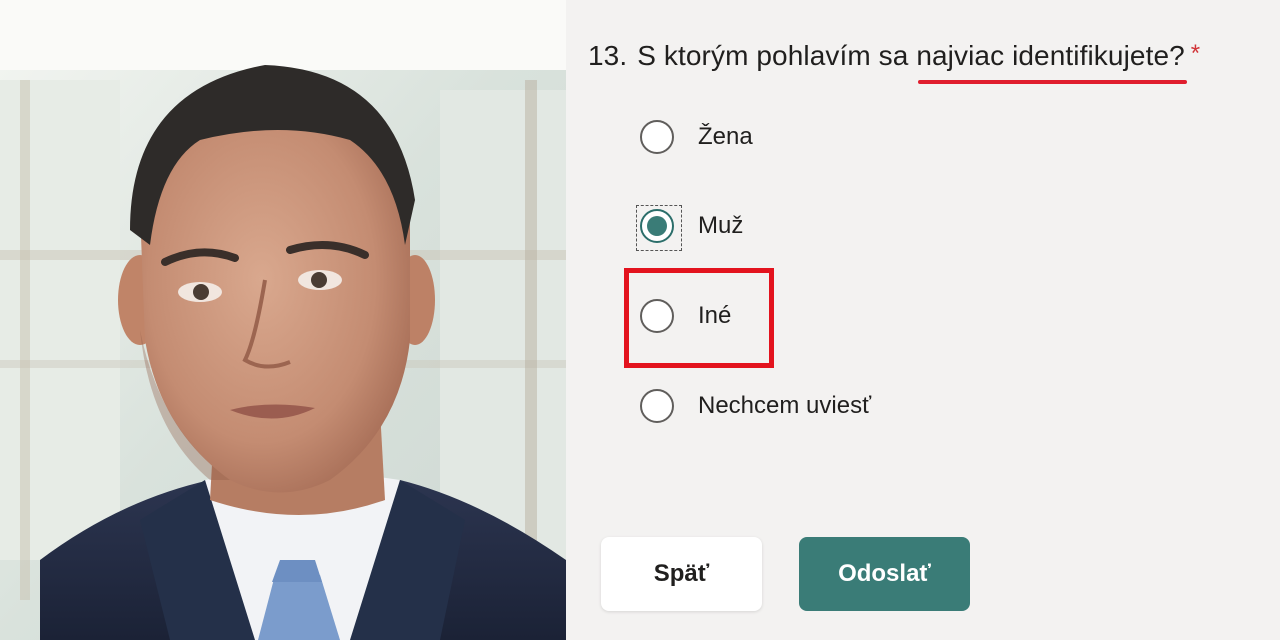 This screenshot has width=1280, height=640. What do you see at coordinates (725, 136) in the screenshot?
I see `option-label: Žena` at bounding box center [725, 136].